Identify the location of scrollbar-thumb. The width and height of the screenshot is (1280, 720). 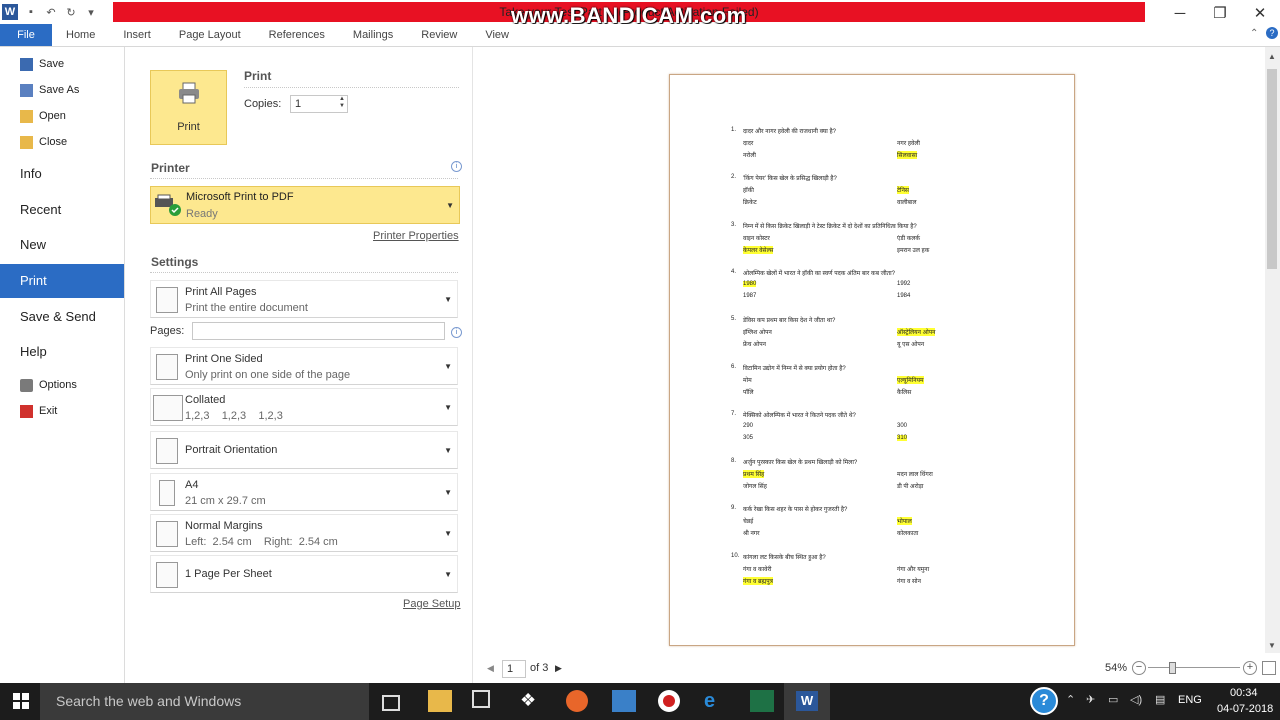
(1272, 169).